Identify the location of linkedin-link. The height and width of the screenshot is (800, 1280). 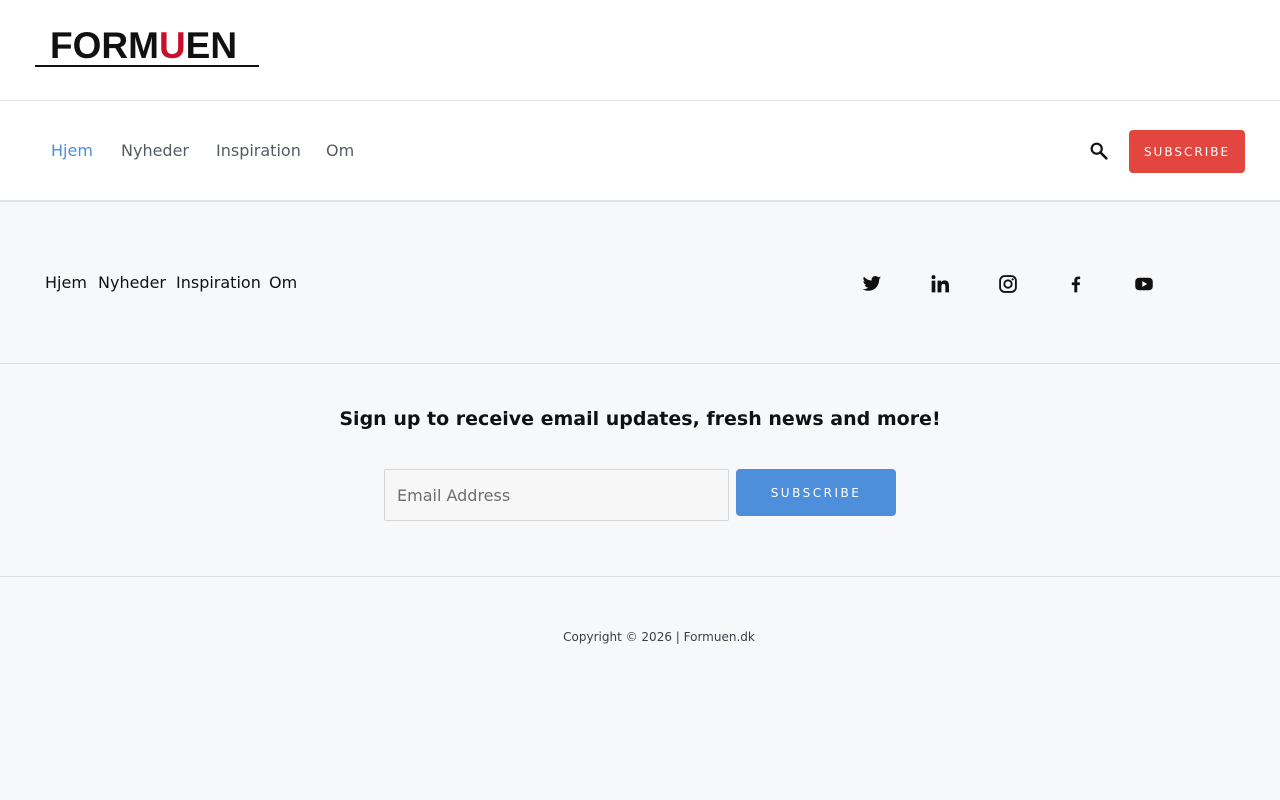
(940, 284).